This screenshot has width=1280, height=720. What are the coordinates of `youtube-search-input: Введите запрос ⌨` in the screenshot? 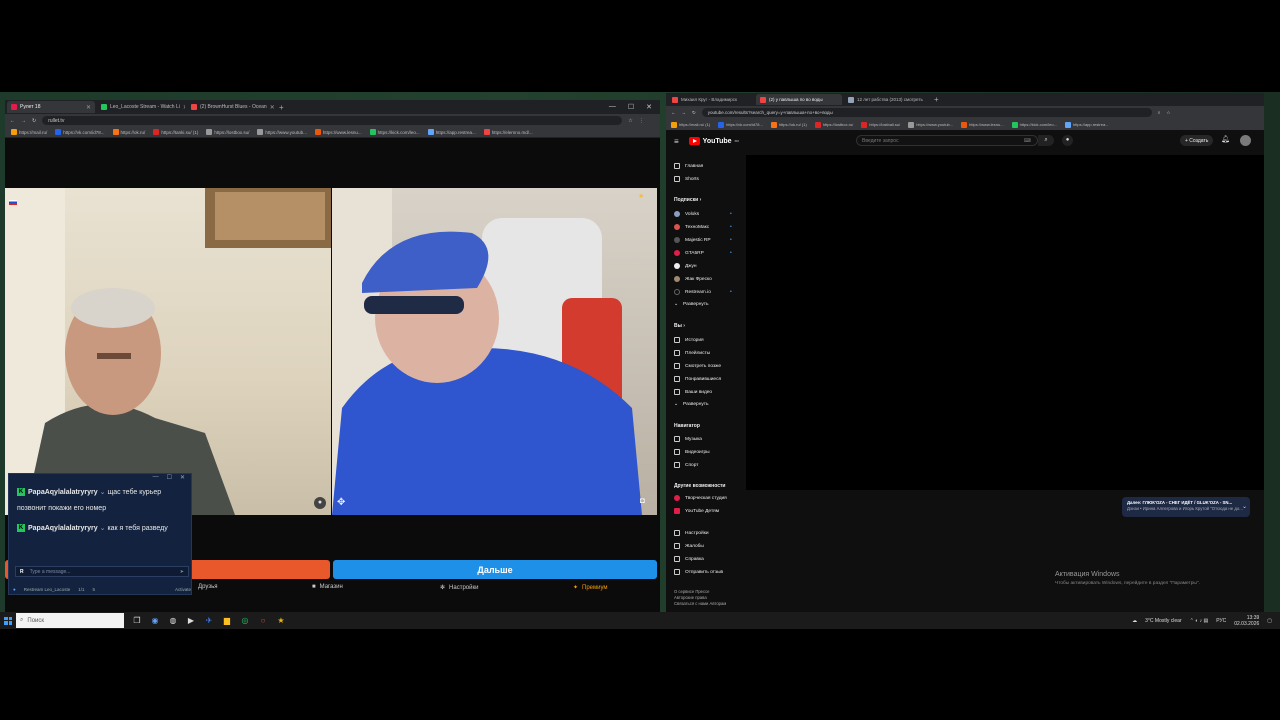 It's located at (947, 140).